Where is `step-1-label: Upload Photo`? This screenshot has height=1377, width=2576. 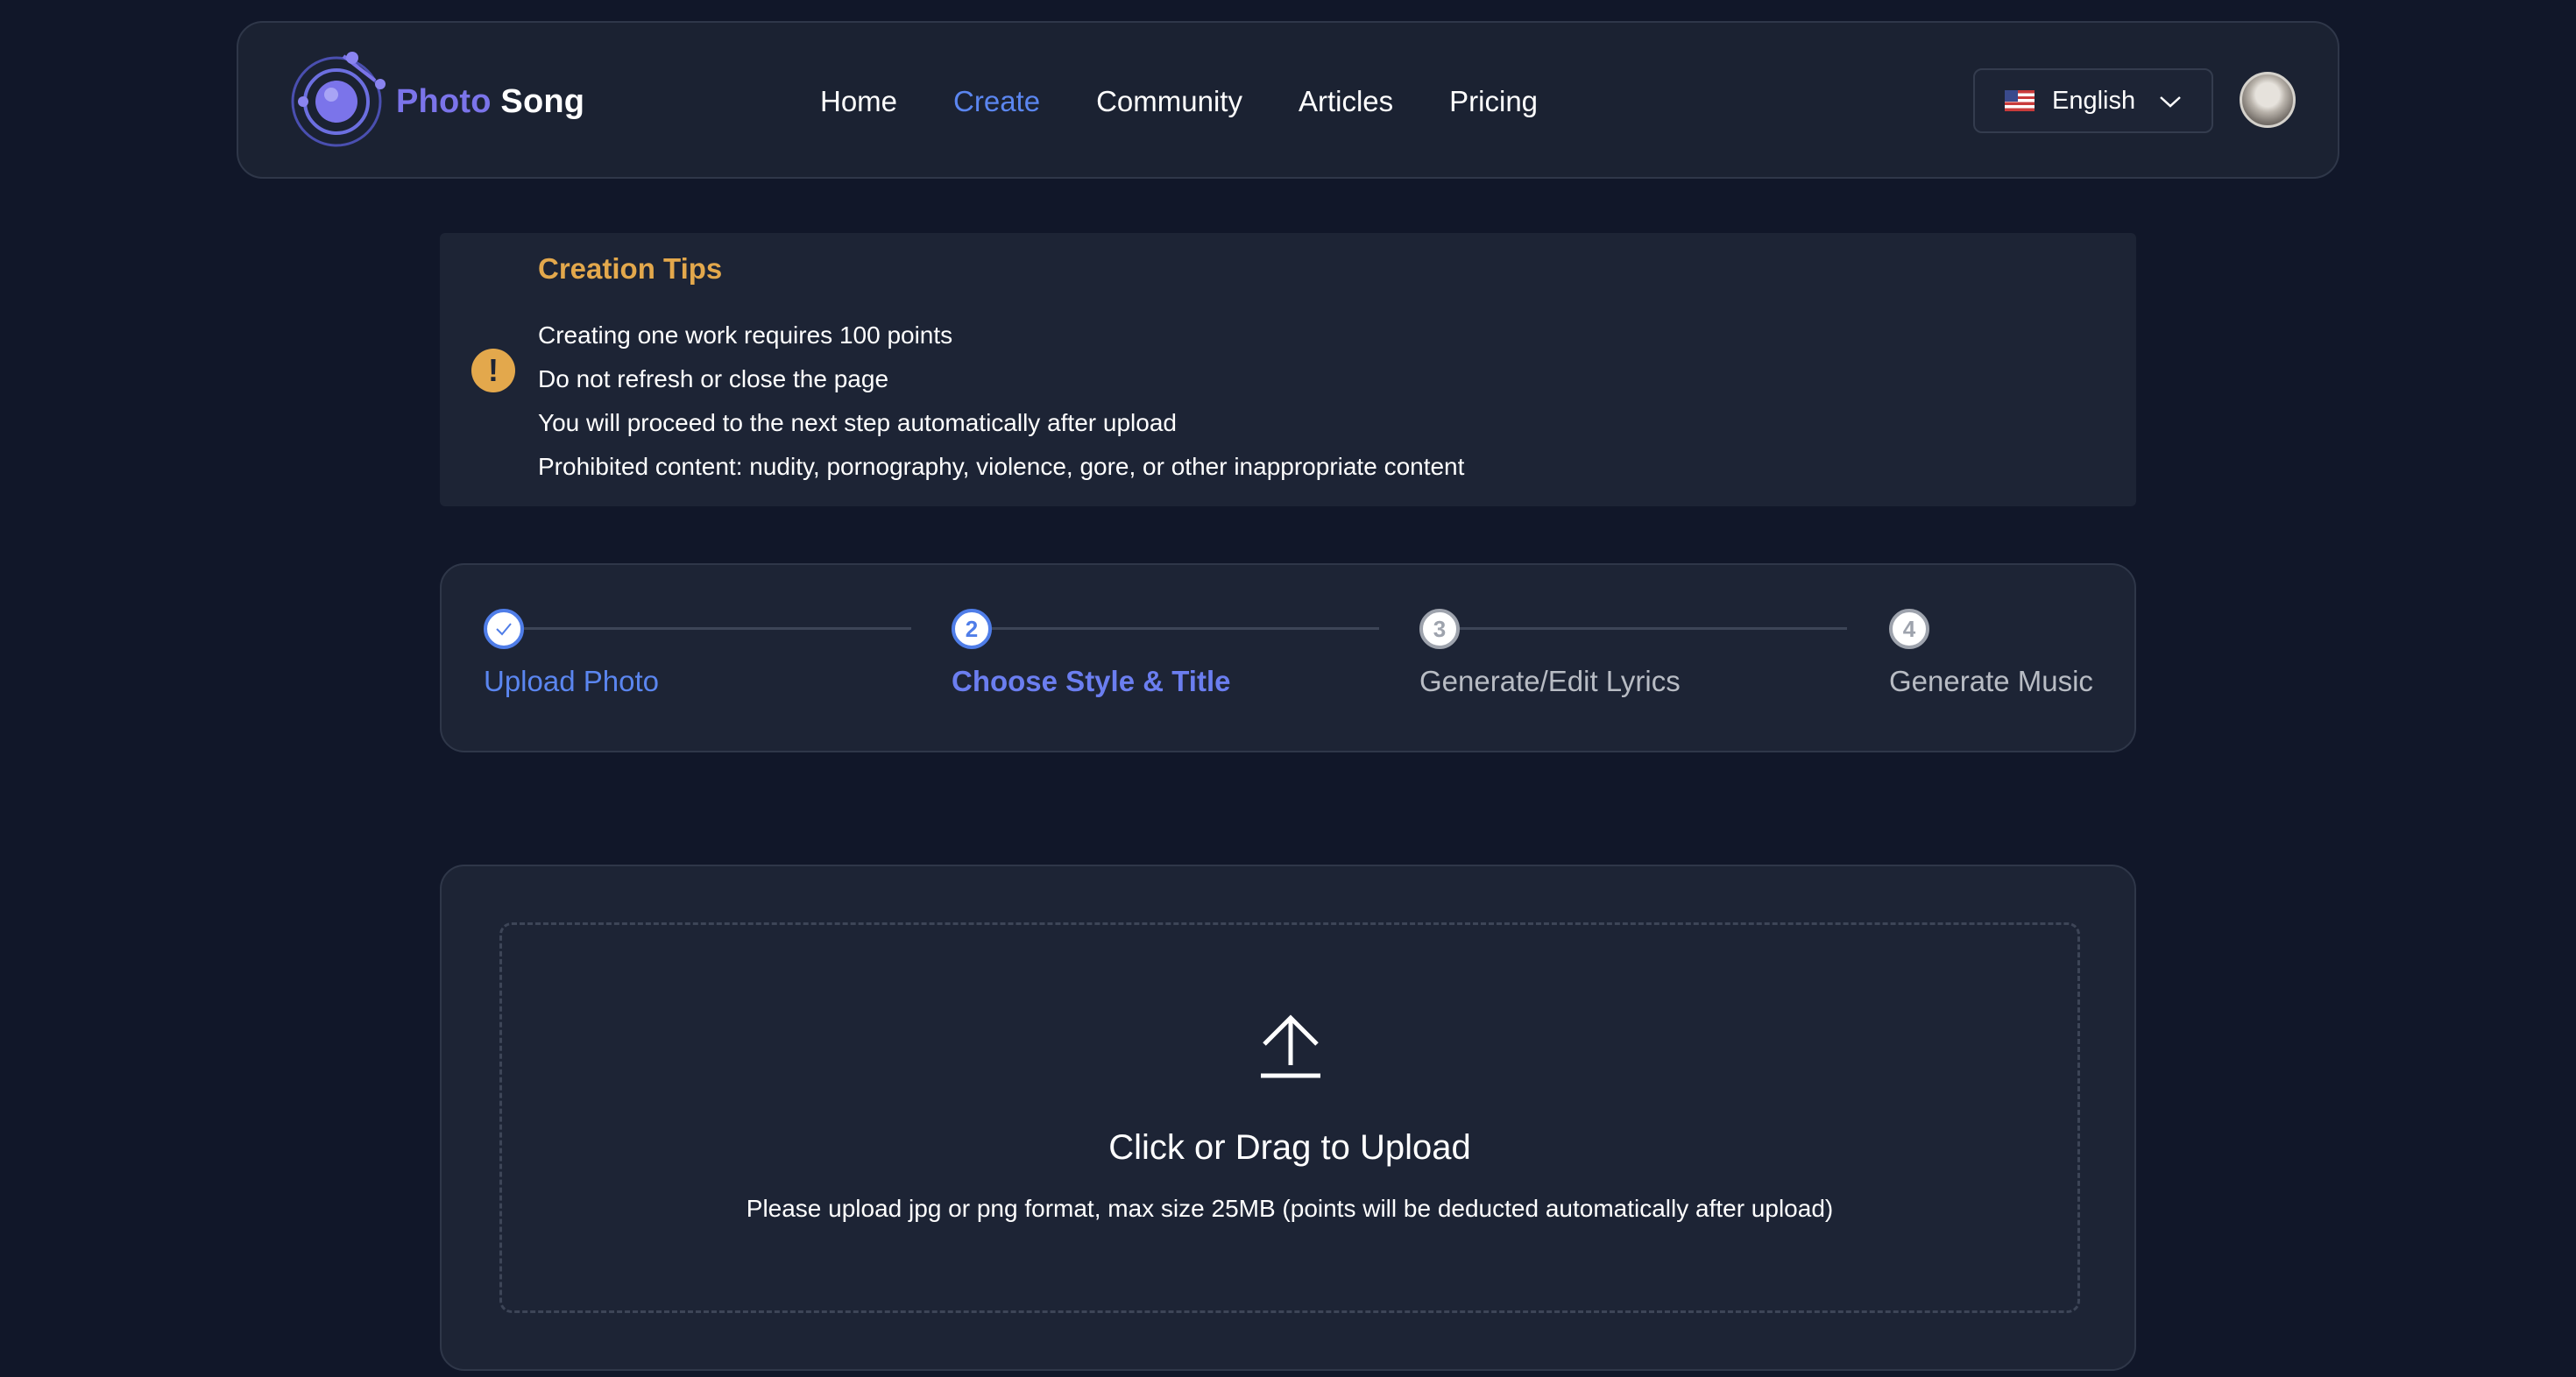 step-1-label: Upload Photo is located at coordinates (571, 681).